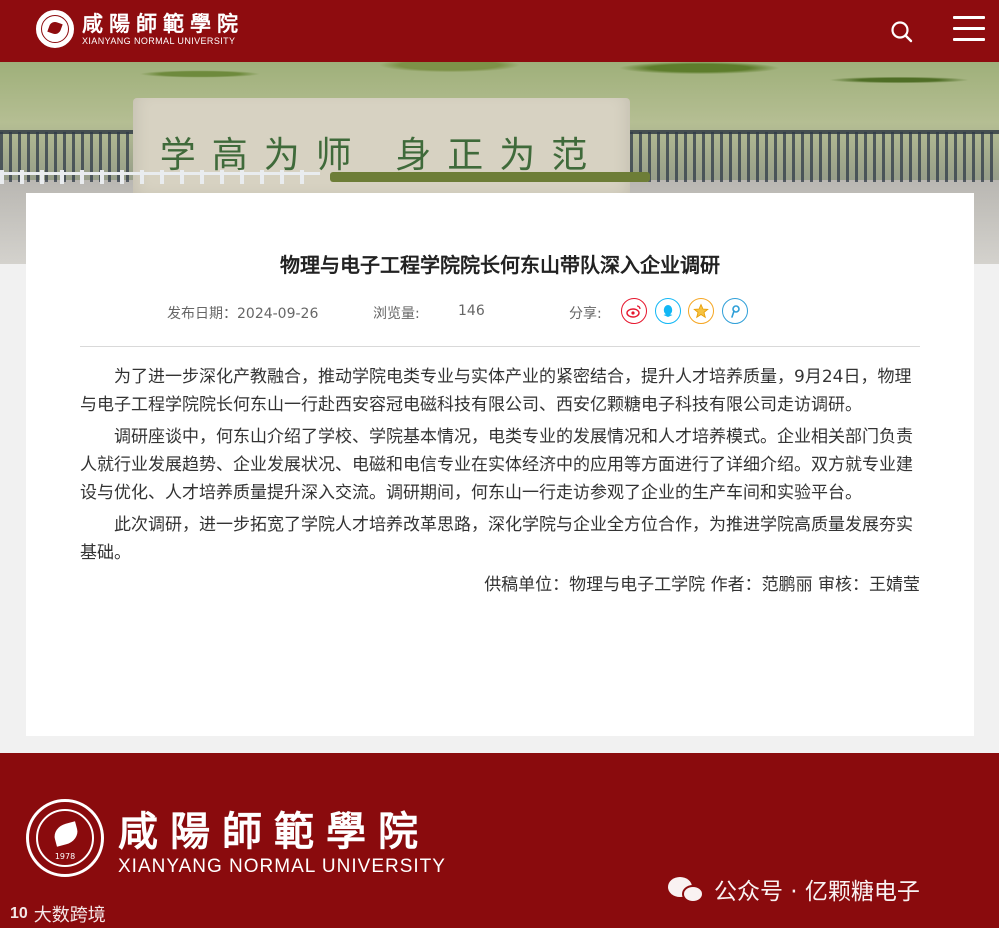 Image resolution: width=999 pixels, height=928 pixels. Describe the element at coordinates (163, 23) in the screenshot. I see `header-logo-cn: 咸陽師範學院` at that location.